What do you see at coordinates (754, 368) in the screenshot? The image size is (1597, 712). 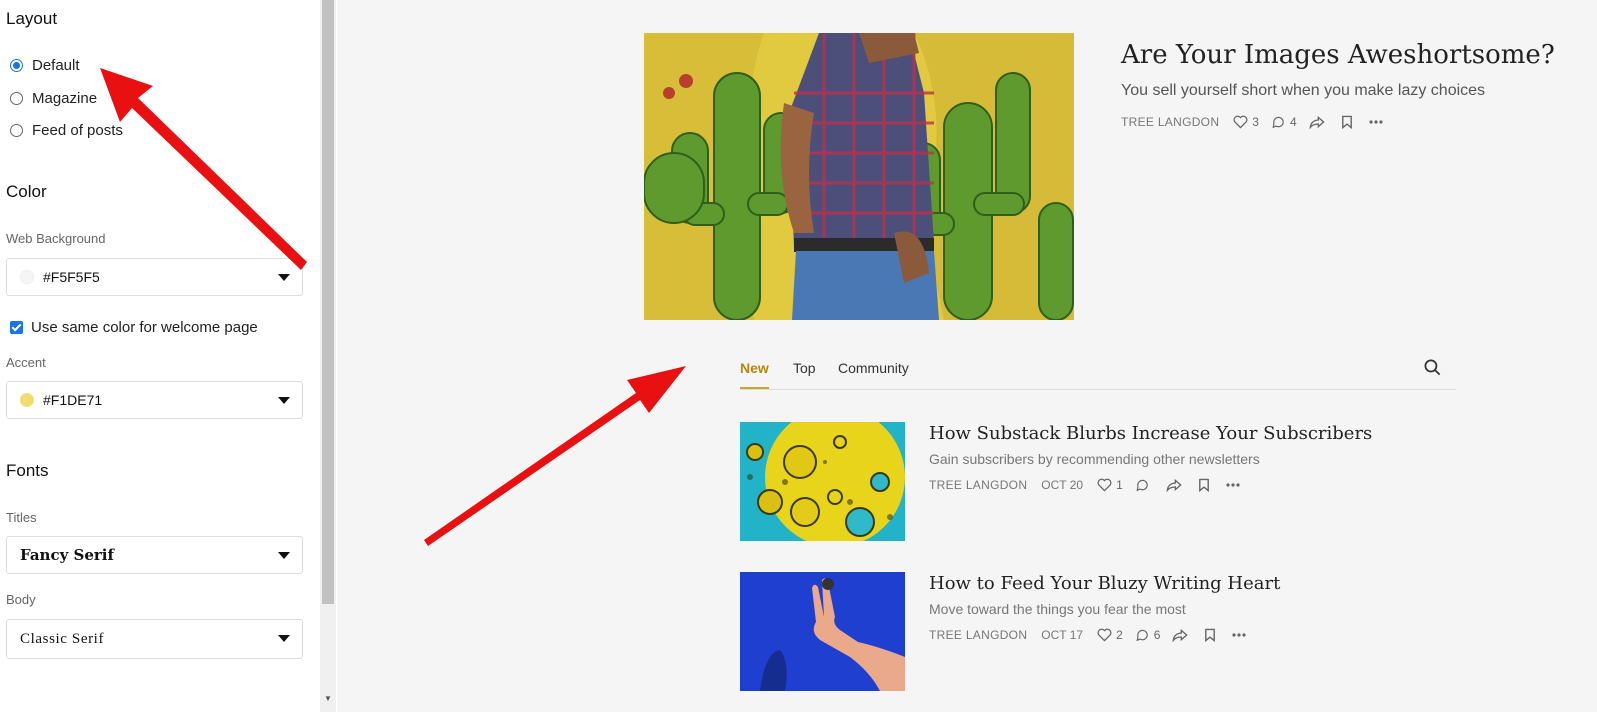 I see `tab-new: New` at bounding box center [754, 368].